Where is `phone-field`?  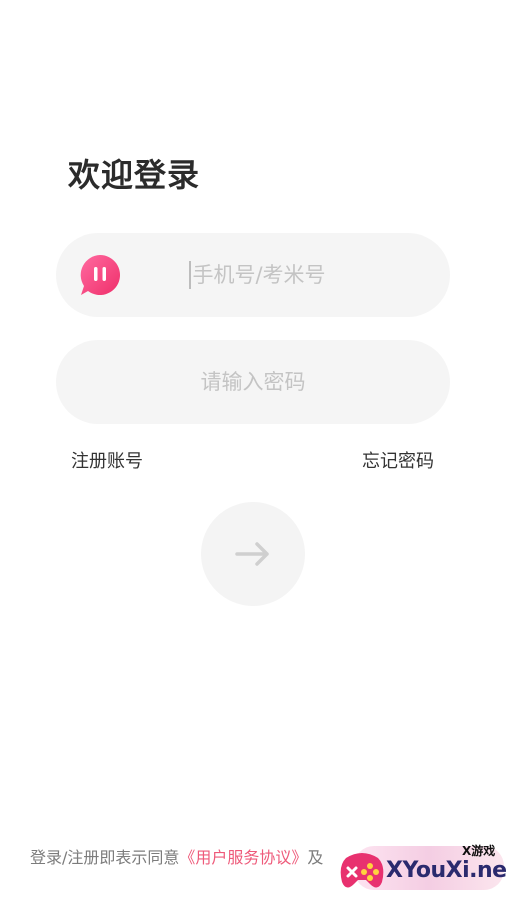 phone-field is located at coordinates (253, 275).